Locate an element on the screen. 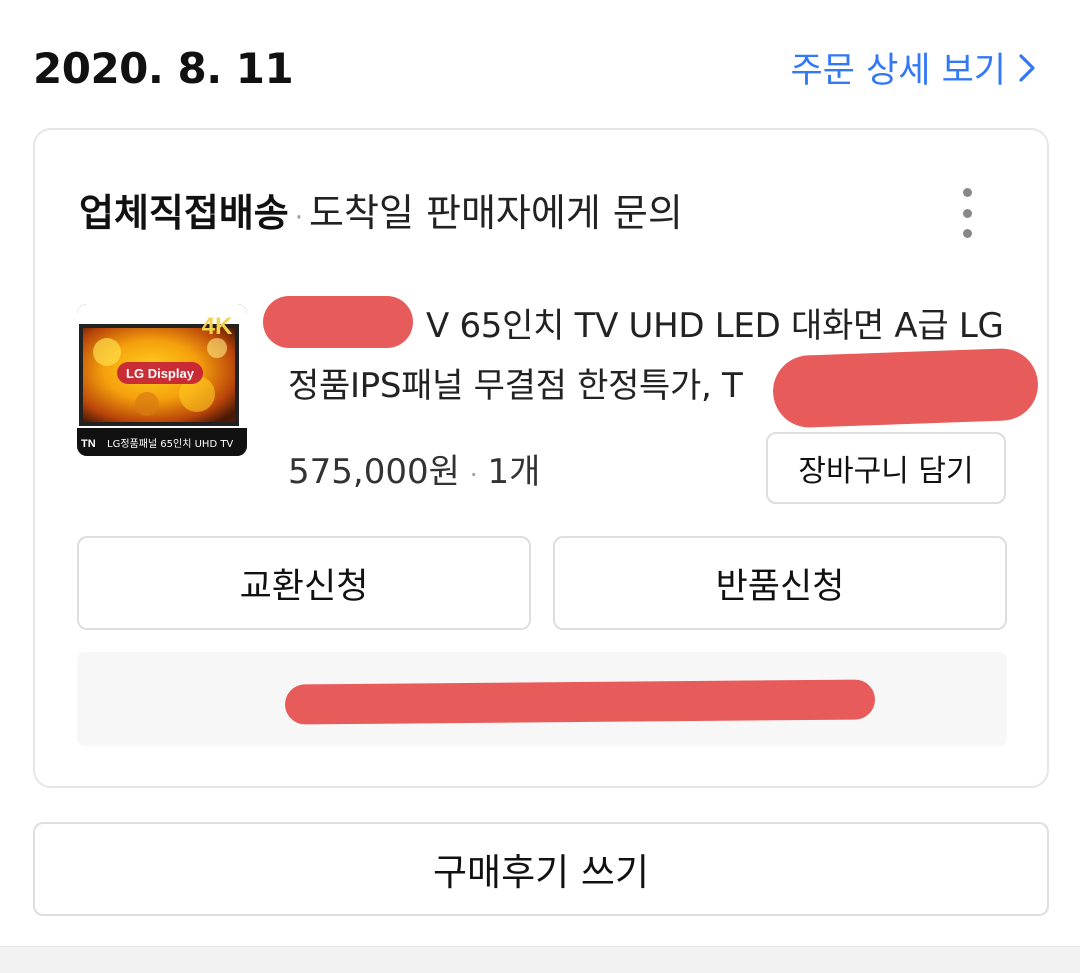  shipping-status: 도착일 판매자에게 문의 is located at coordinates (496, 213).